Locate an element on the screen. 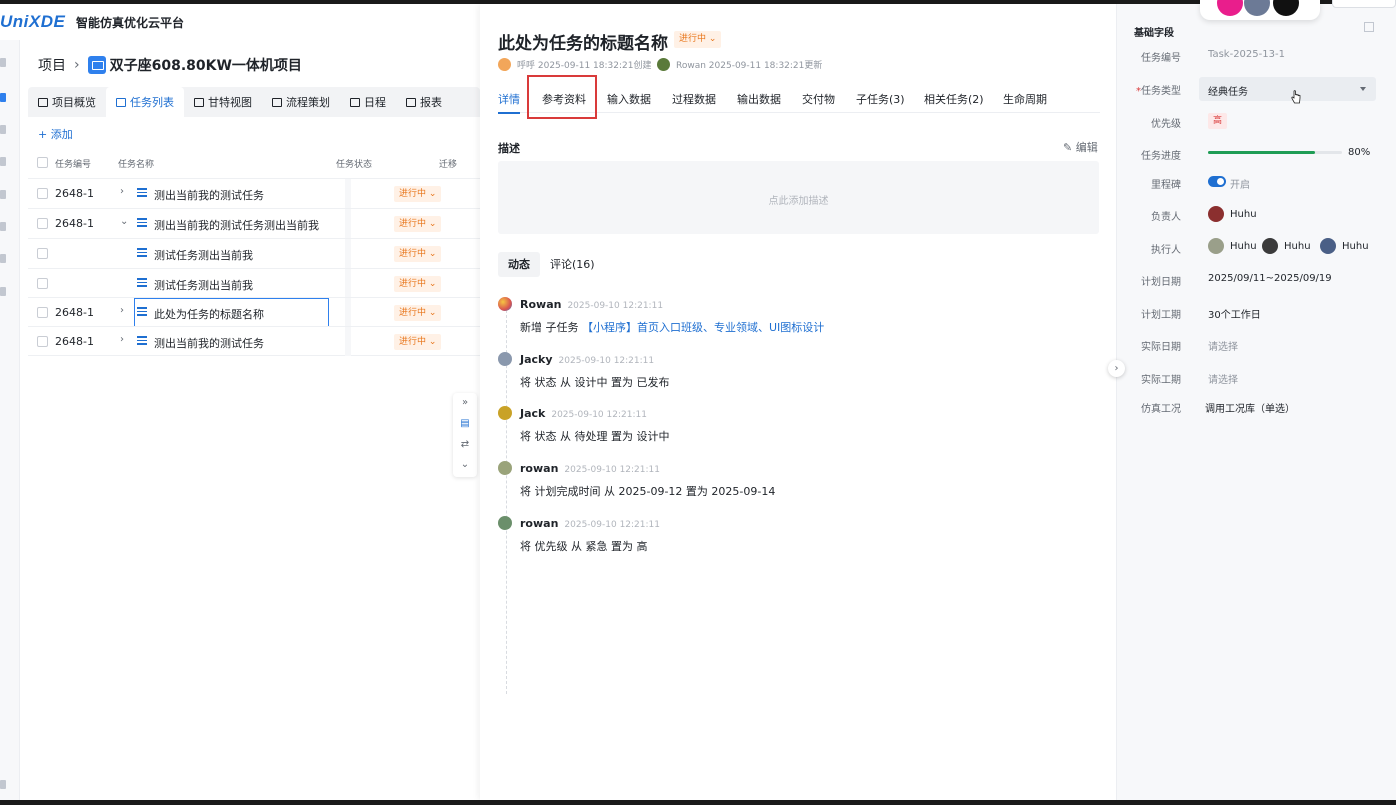  select-all-checkbox is located at coordinates (42, 162).